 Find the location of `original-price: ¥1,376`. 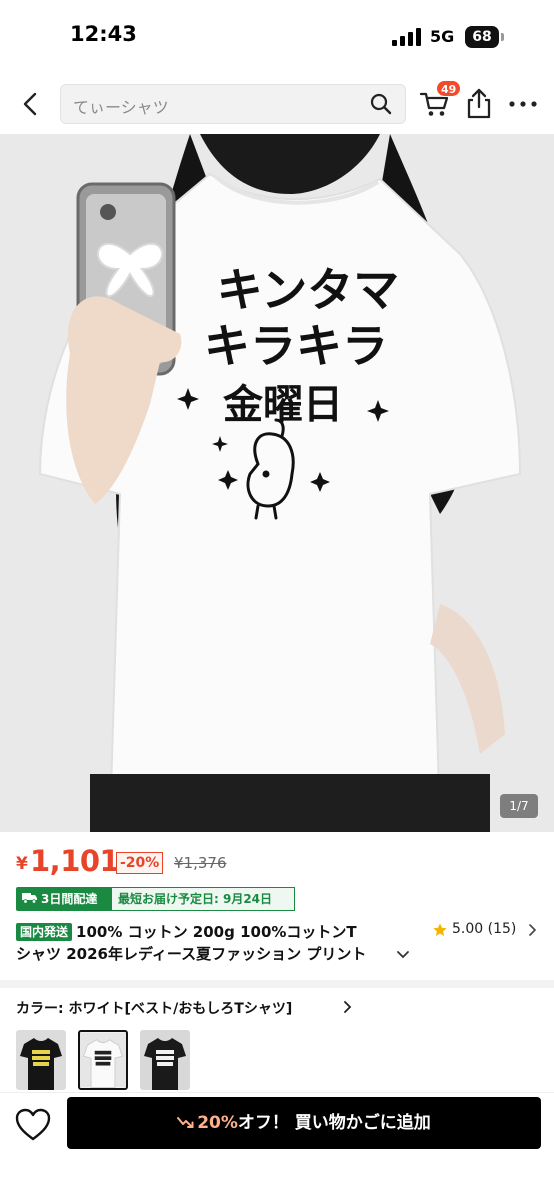

original-price: ¥1,376 is located at coordinates (200, 863).